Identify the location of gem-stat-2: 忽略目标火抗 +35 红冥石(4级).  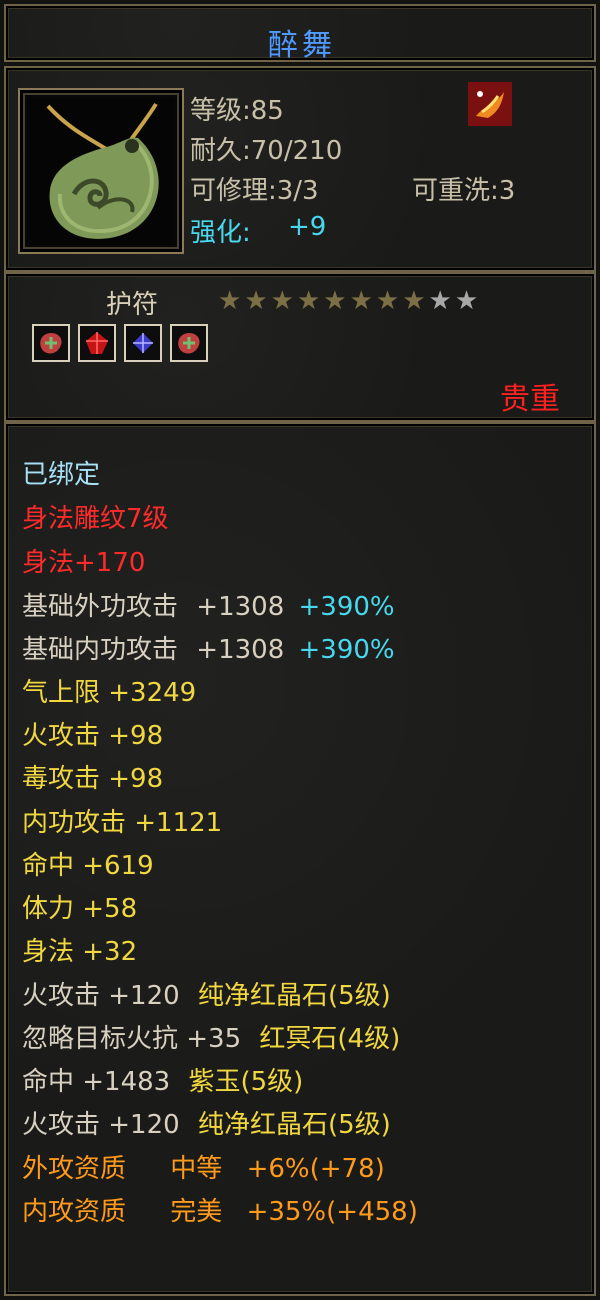
(211, 1036).